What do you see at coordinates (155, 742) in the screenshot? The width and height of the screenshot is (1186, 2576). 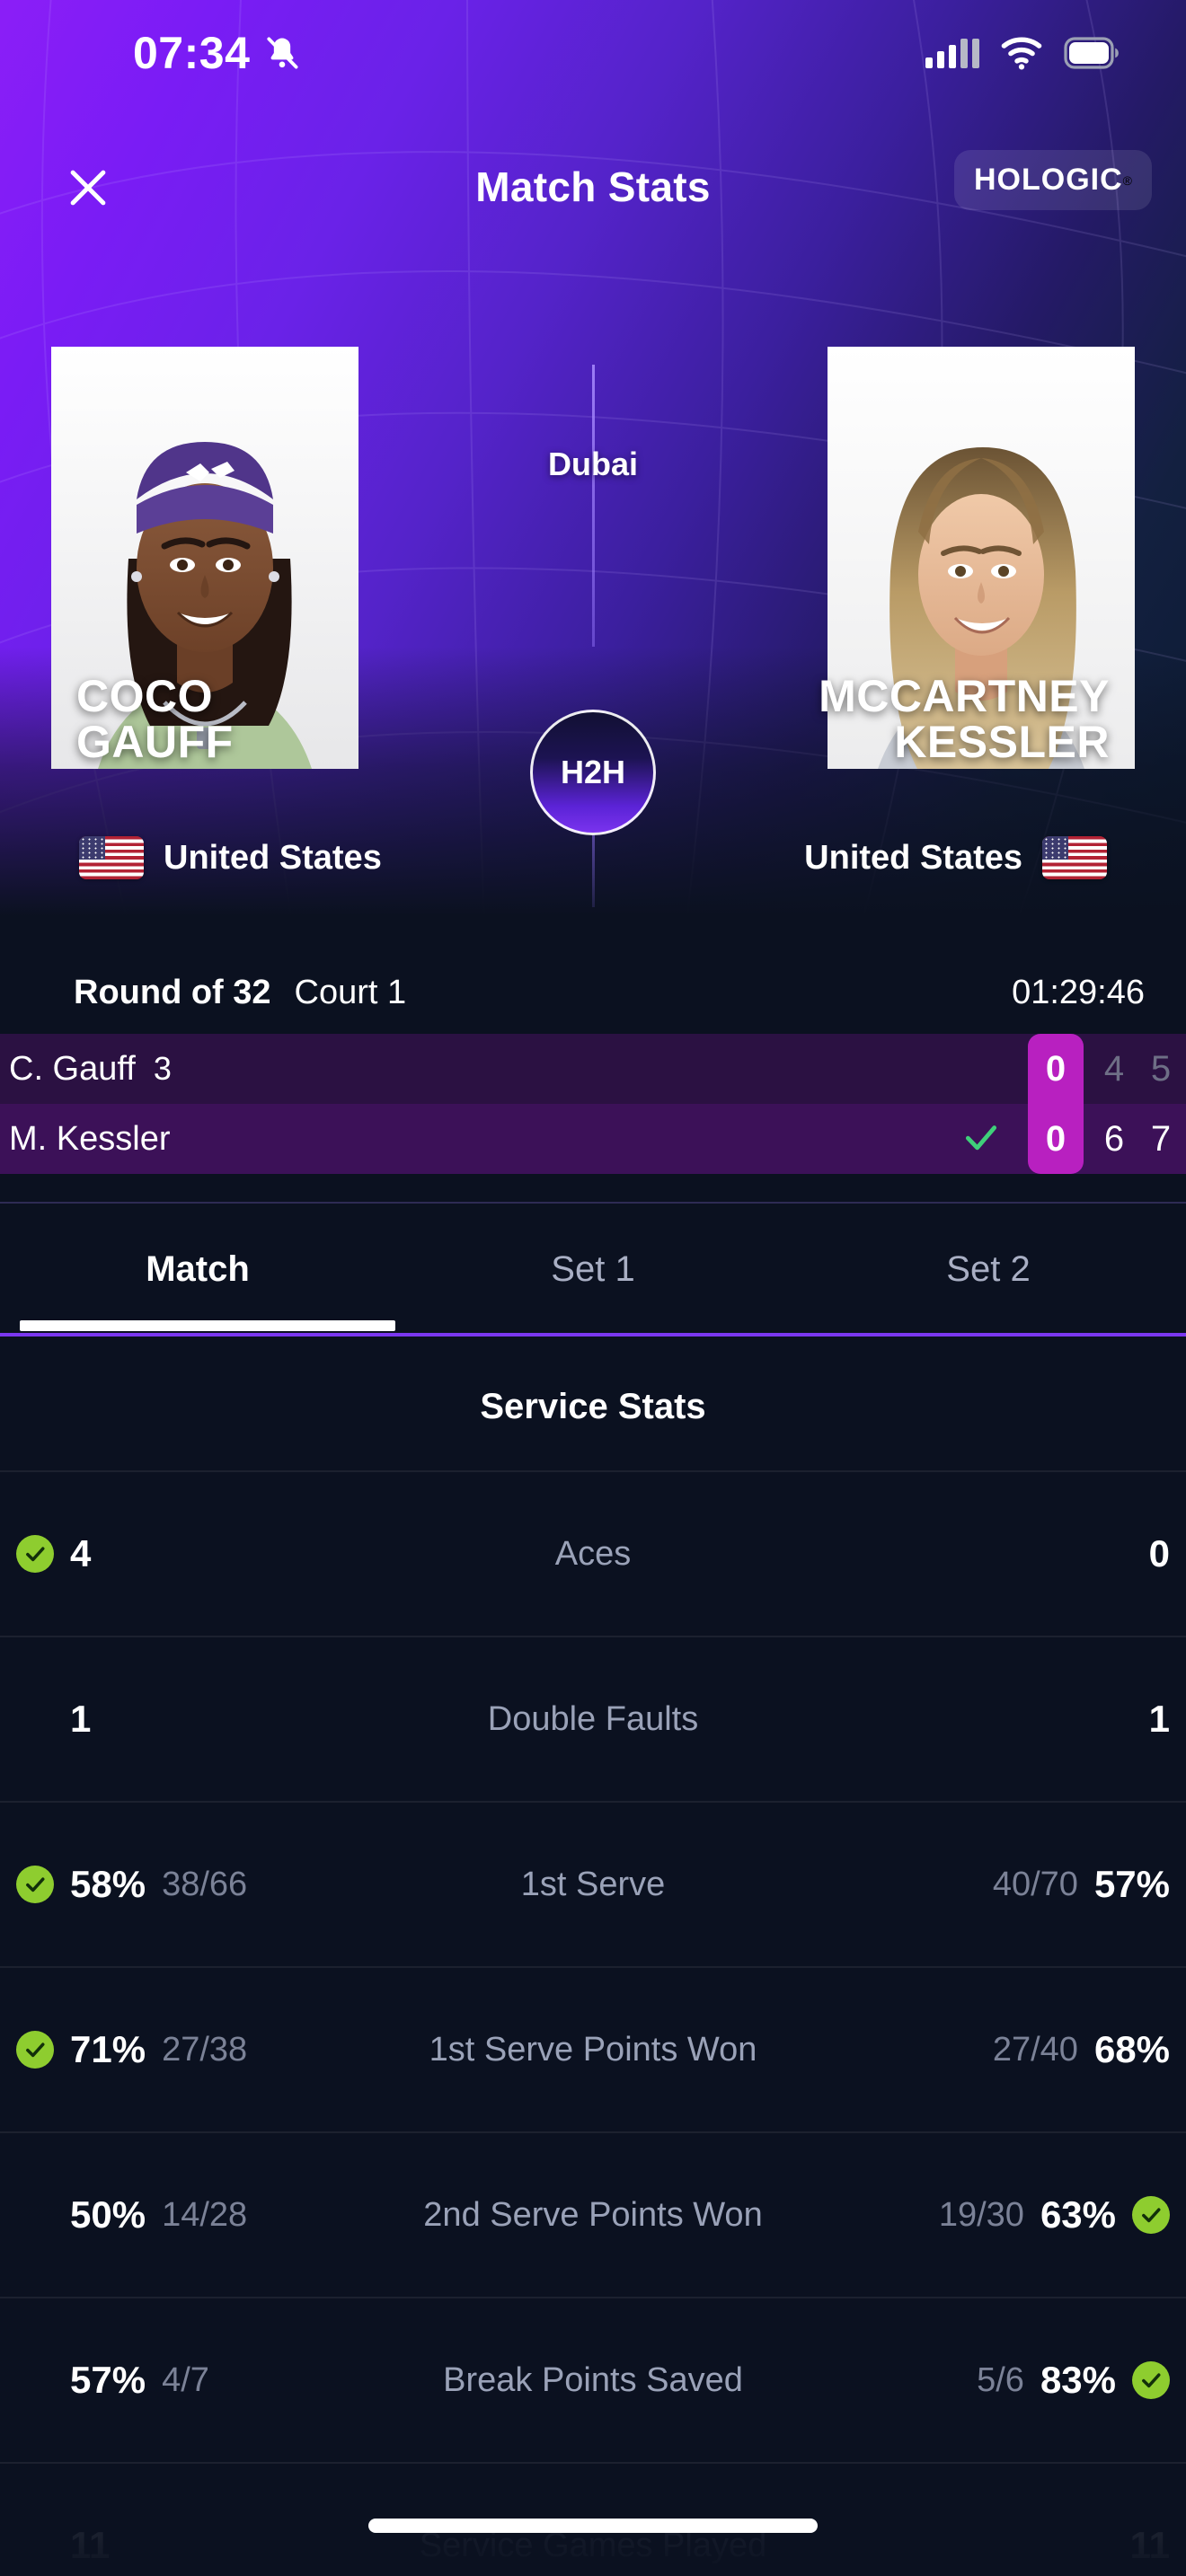 I see `player-last-name-left: GAUFF` at bounding box center [155, 742].